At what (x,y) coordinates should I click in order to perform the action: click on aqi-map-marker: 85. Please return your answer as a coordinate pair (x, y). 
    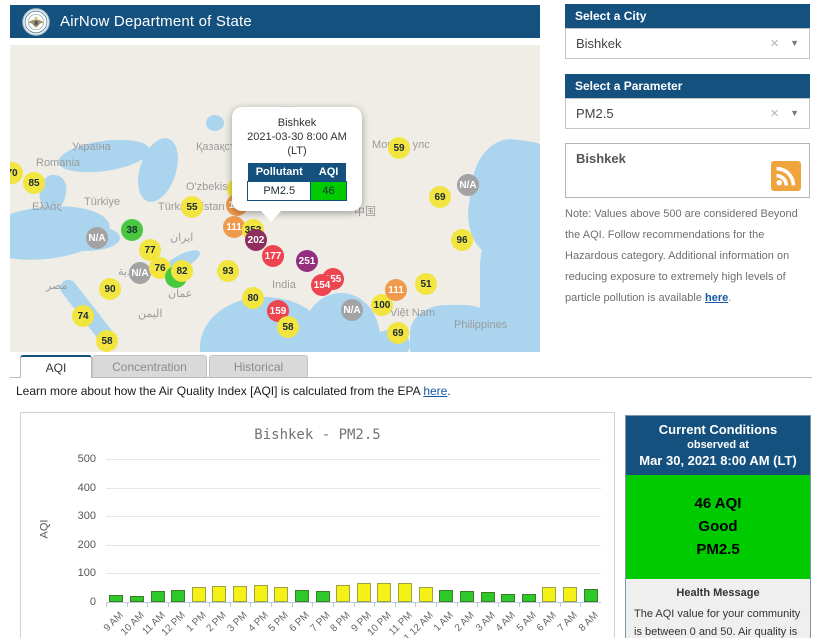
    Looking at the image, I should click on (34, 183).